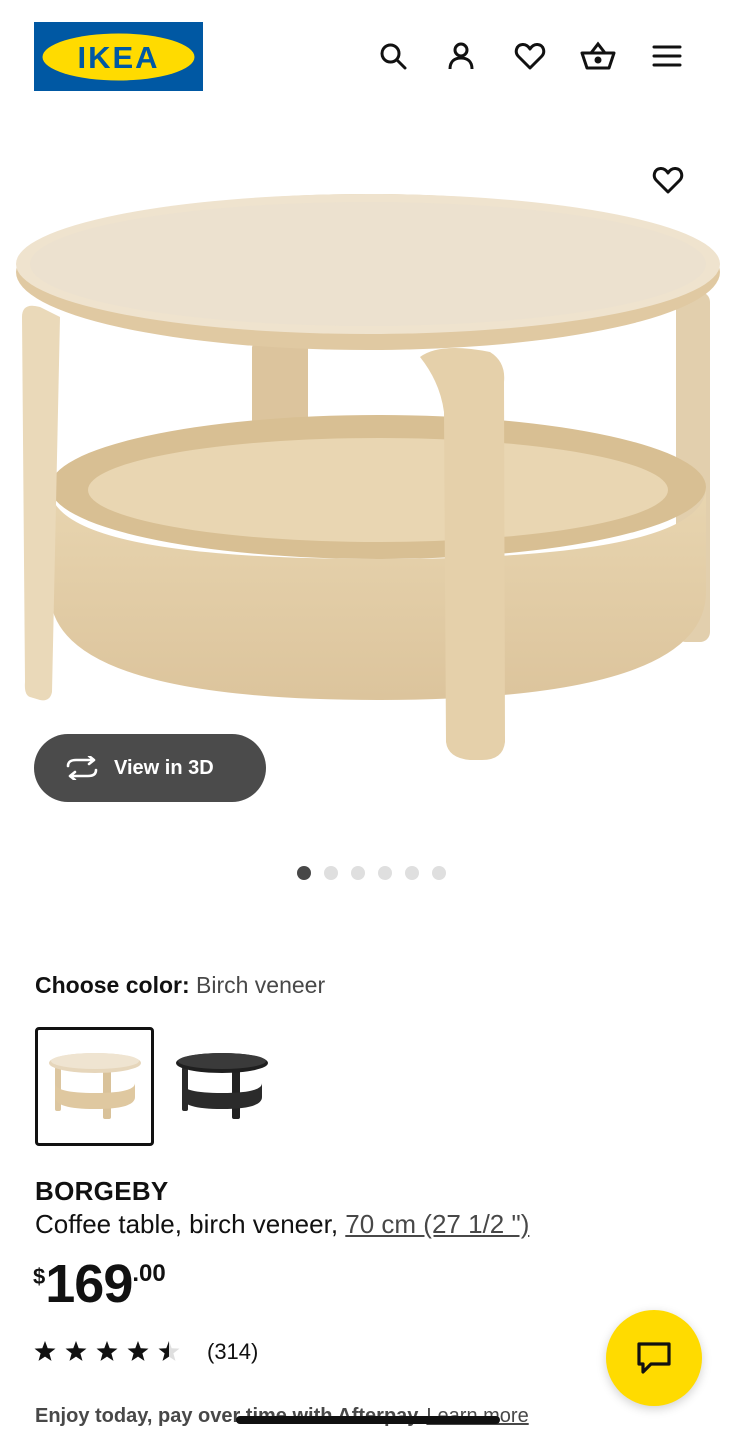 The width and height of the screenshot is (736, 1440). What do you see at coordinates (667, 56) in the screenshot?
I see `menu-icon` at bounding box center [667, 56].